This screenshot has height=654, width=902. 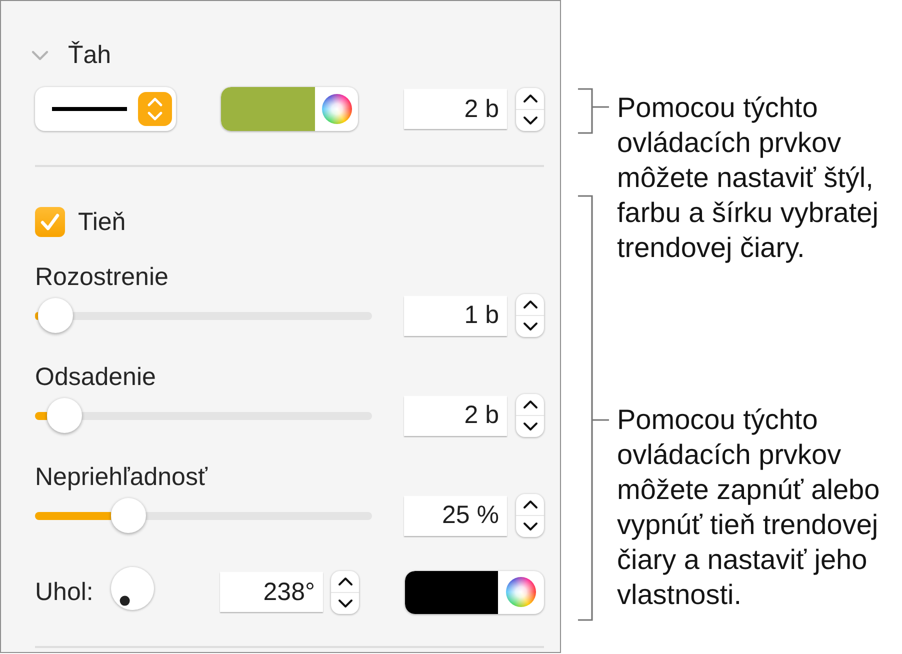 I want to click on number-field: 1 b, so click(x=455, y=316).